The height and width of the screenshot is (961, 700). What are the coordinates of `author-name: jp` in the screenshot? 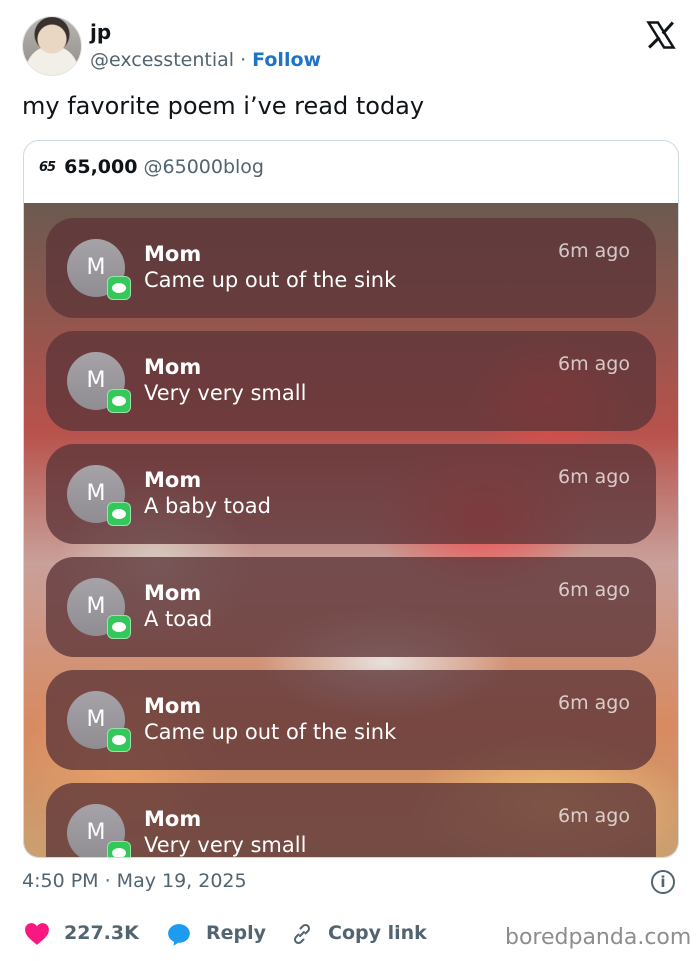 It's located at (100, 32).